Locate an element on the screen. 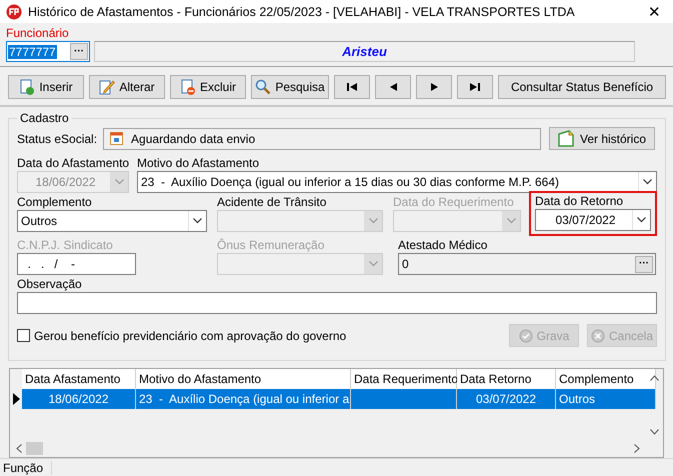  history-button: Ver histórico is located at coordinates (602, 138).